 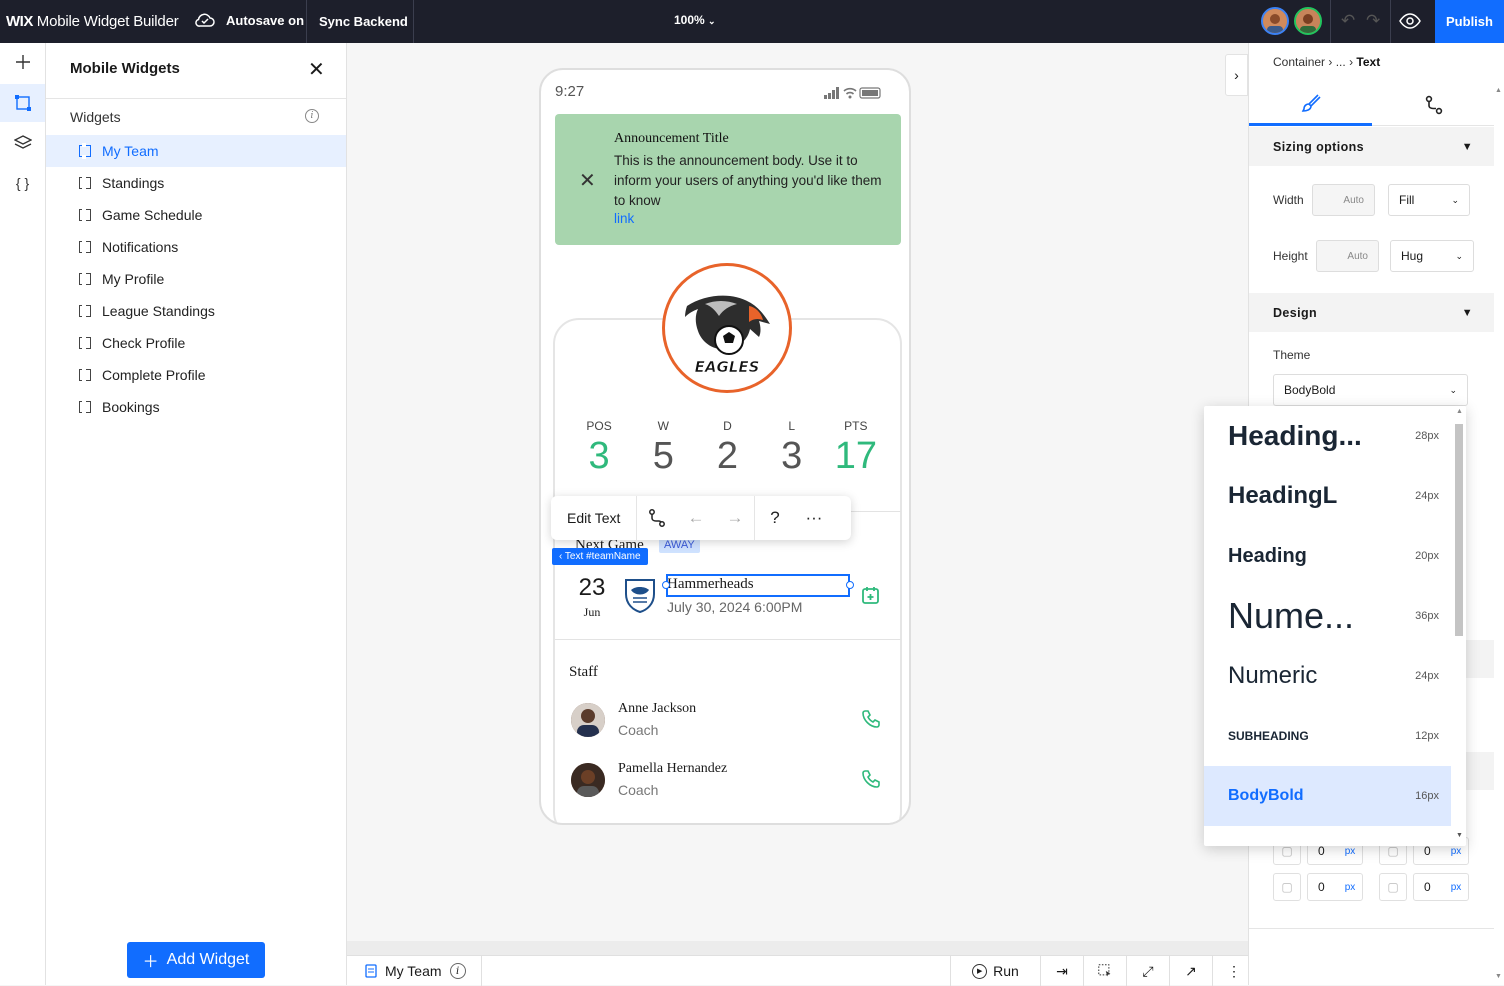 I want to click on calendar-add-icon, so click(x=871, y=597).